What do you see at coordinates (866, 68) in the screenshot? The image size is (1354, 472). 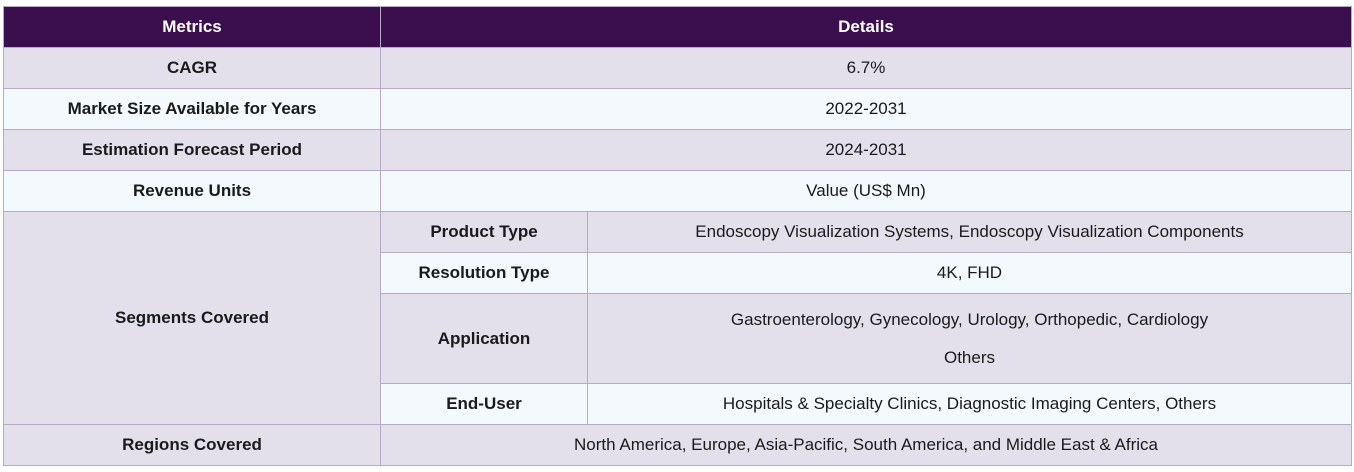 I see `row-value-cagr: 6.7%` at bounding box center [866, 68].